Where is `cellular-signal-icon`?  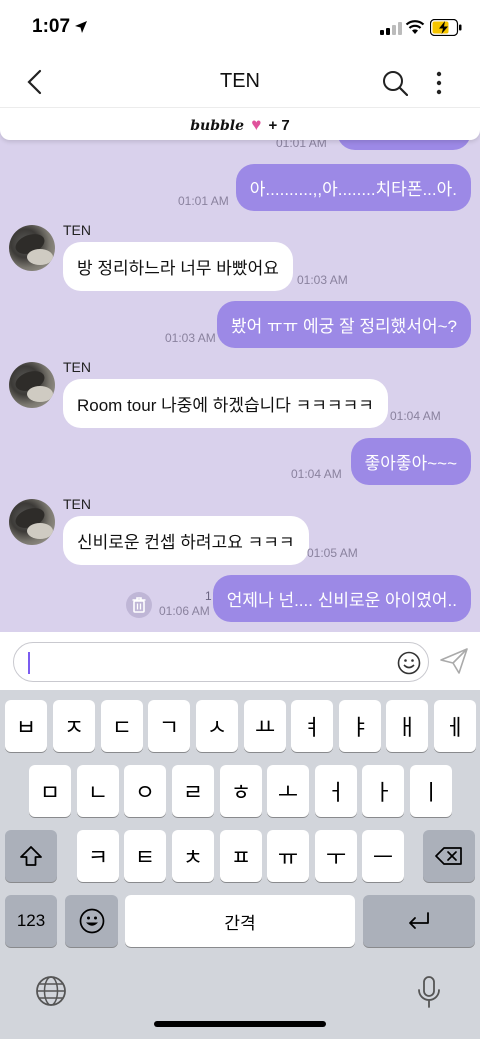
cellular-signal-icon is located at coordinates (391, 28).